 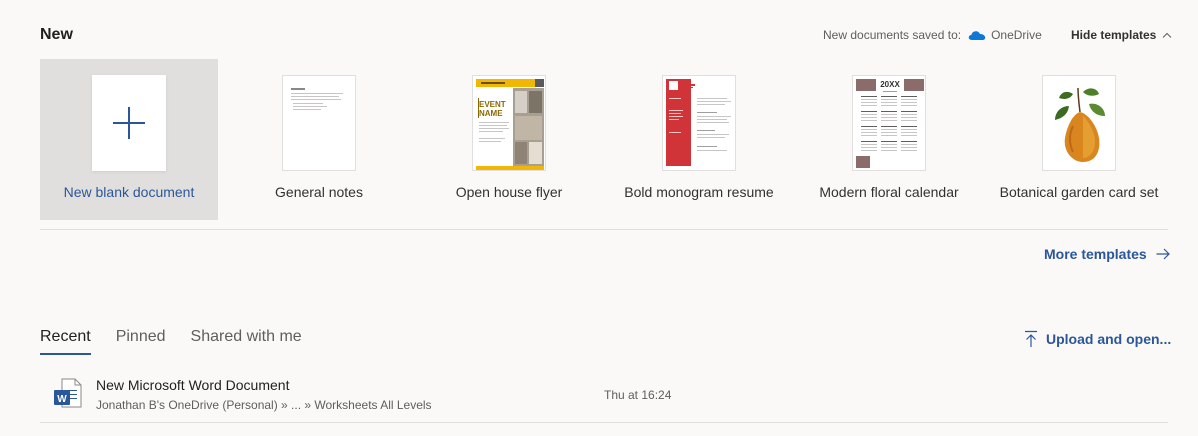 I want to click on template-modern-floral-calendar: 20XX Modern floral calendar, so click(x=889, y=139).